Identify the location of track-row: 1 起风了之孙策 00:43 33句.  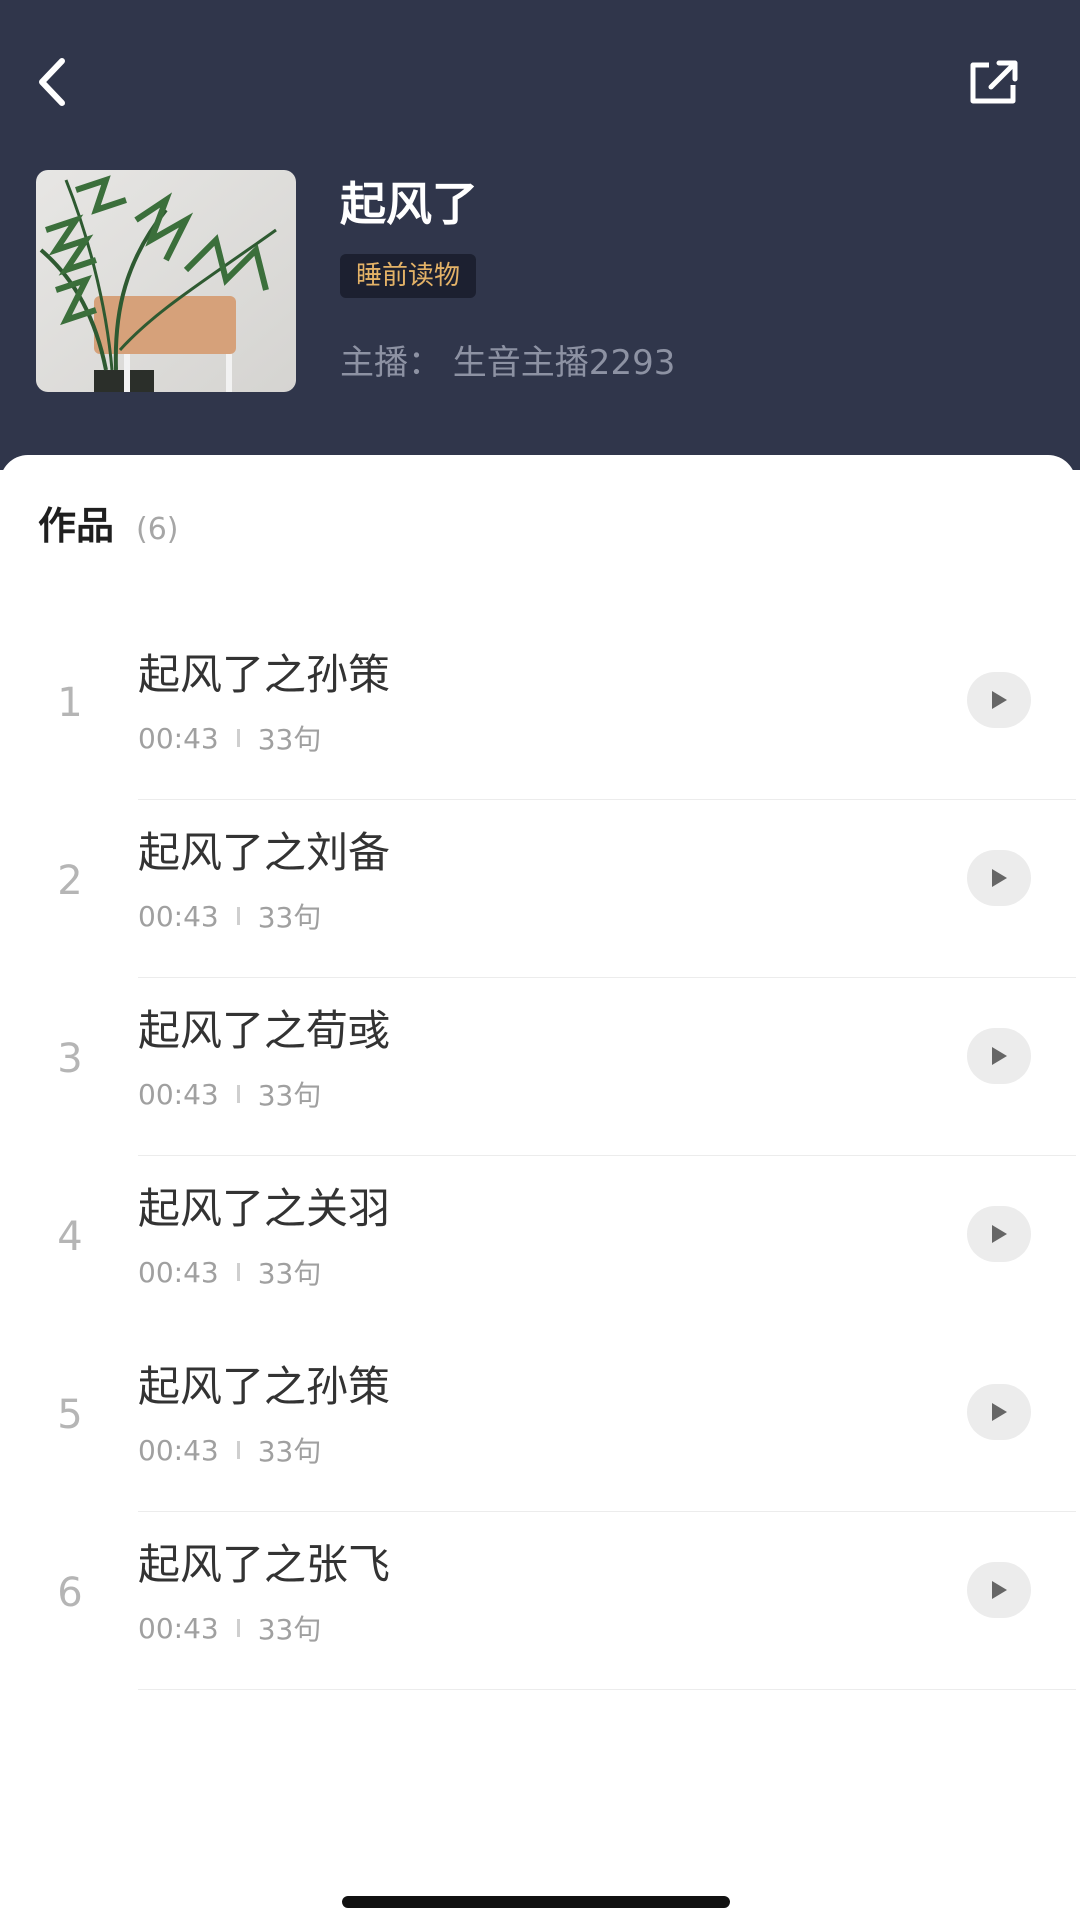
(538, 711).